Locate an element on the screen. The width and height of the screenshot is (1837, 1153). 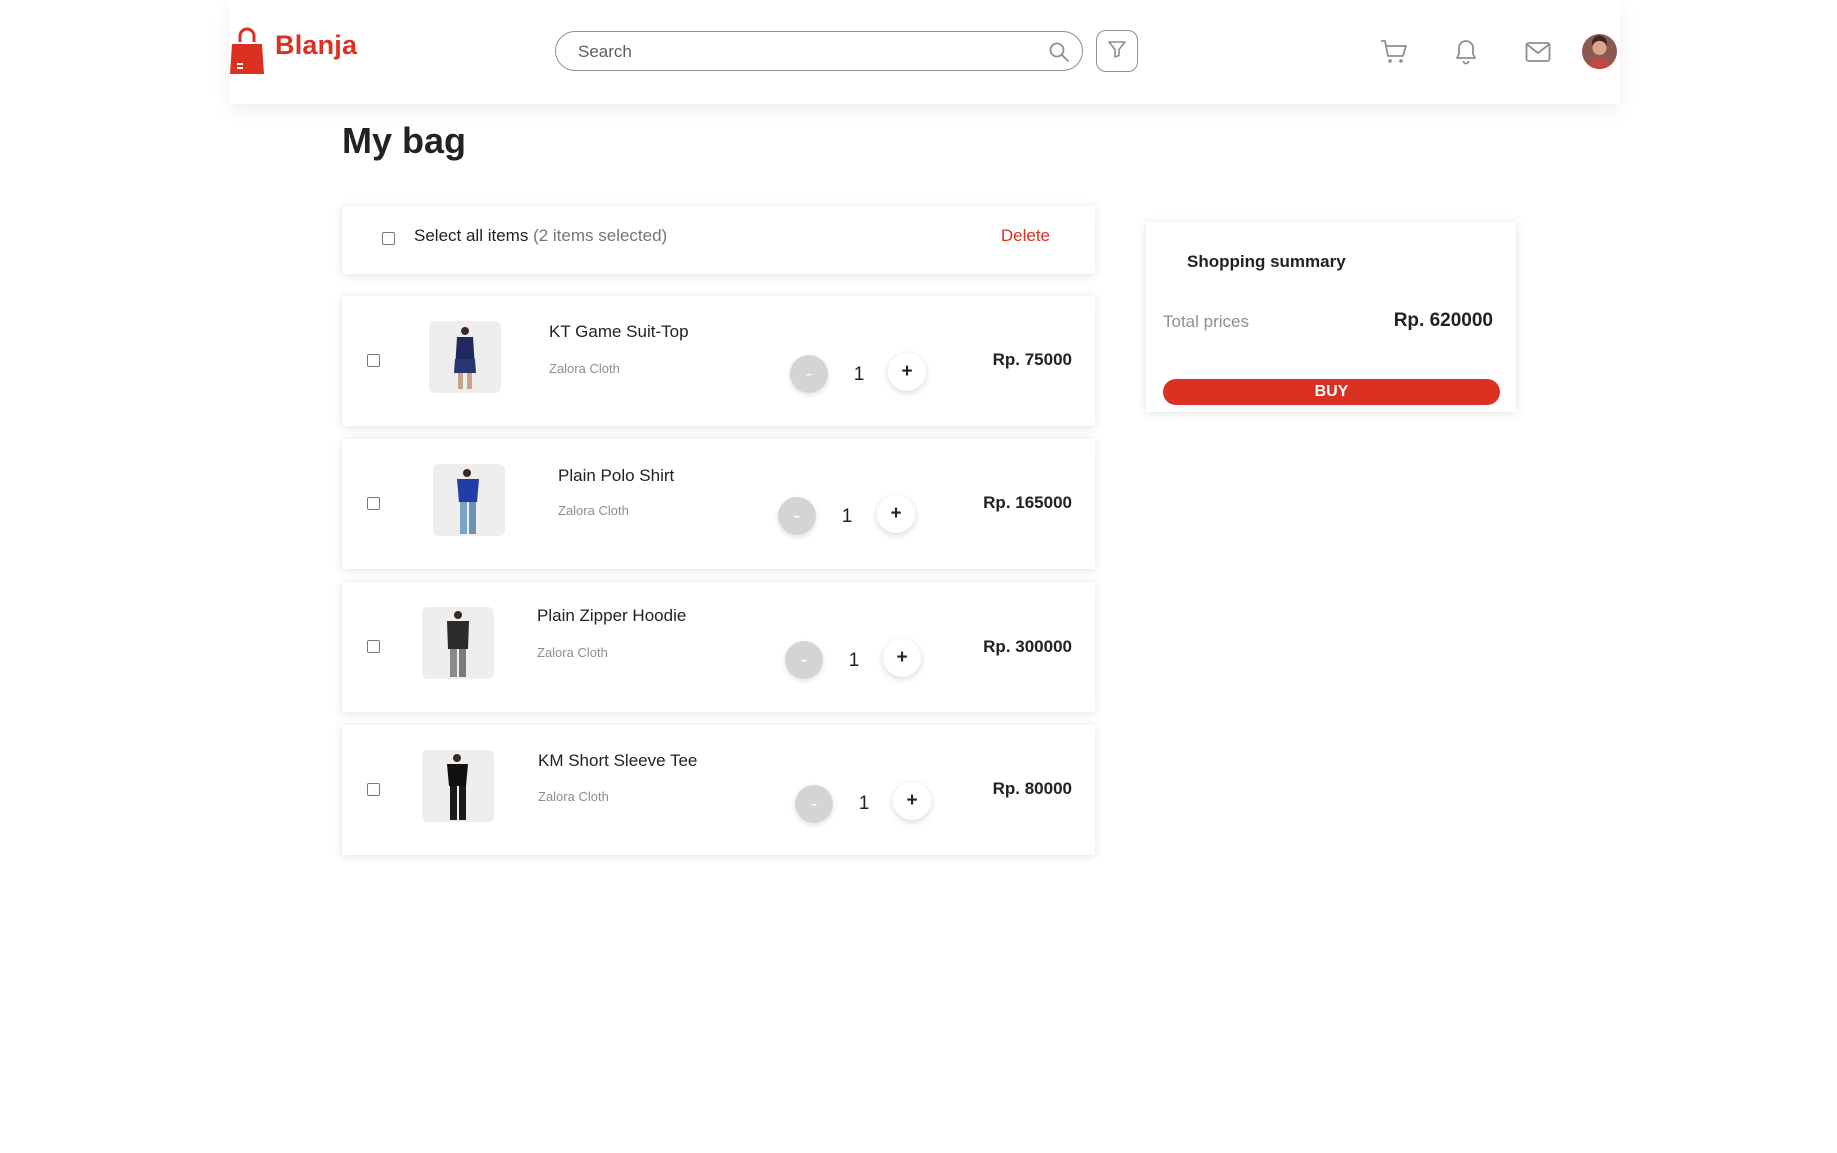
search-icon is located at coordinates (1059, 52).